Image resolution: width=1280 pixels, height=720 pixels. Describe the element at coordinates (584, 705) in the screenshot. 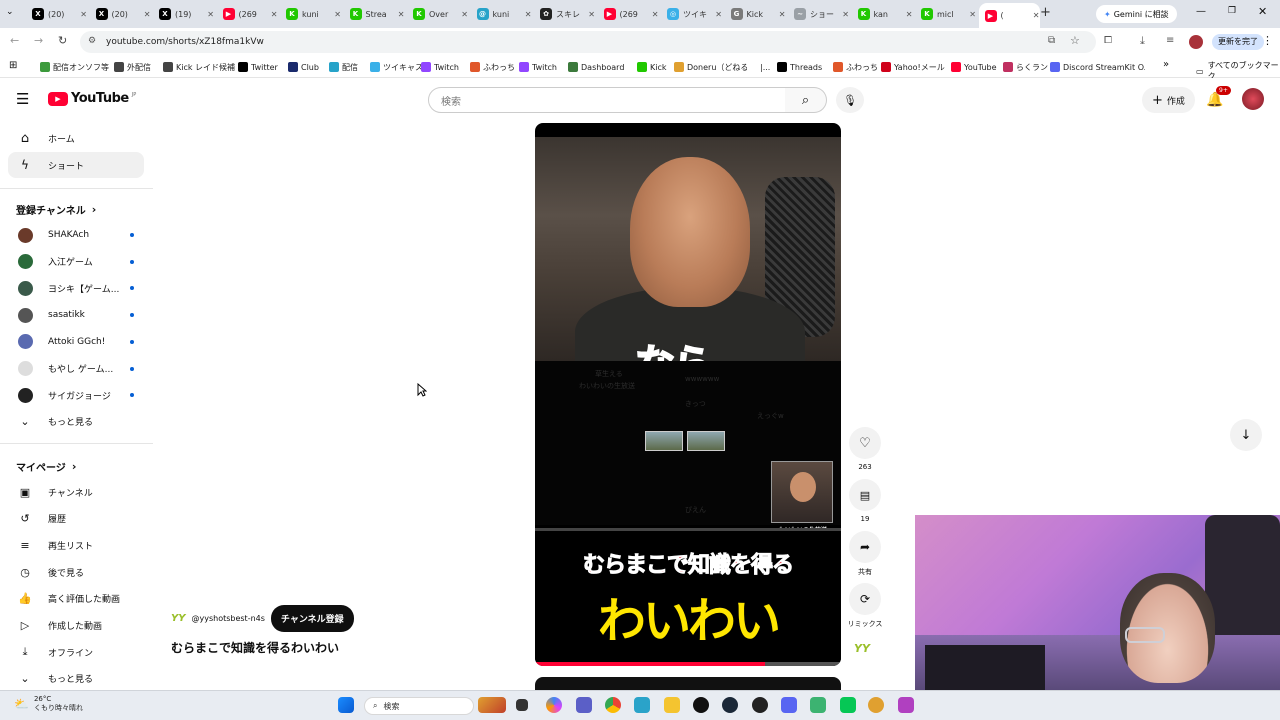

I see `teams-icon` at that location.